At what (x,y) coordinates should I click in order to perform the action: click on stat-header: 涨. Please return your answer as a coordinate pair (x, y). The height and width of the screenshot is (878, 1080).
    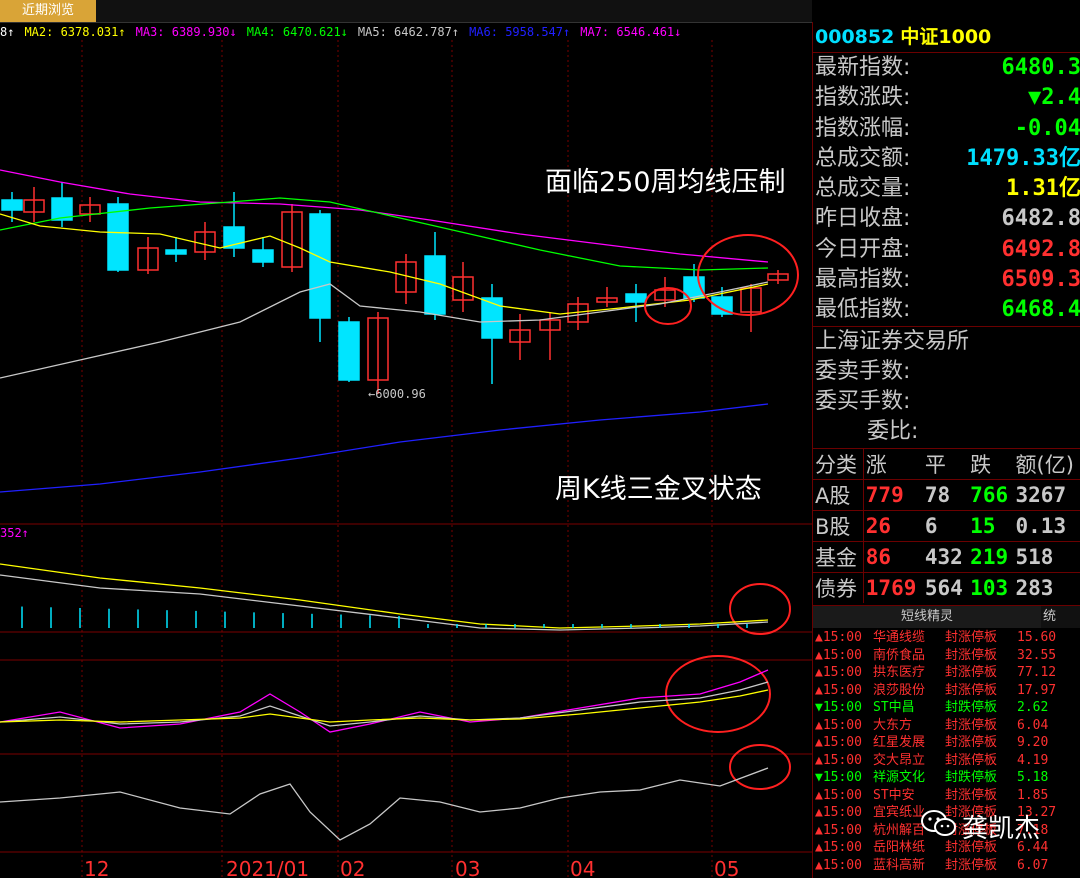
    Looking at the image, I should click on (893, 463).